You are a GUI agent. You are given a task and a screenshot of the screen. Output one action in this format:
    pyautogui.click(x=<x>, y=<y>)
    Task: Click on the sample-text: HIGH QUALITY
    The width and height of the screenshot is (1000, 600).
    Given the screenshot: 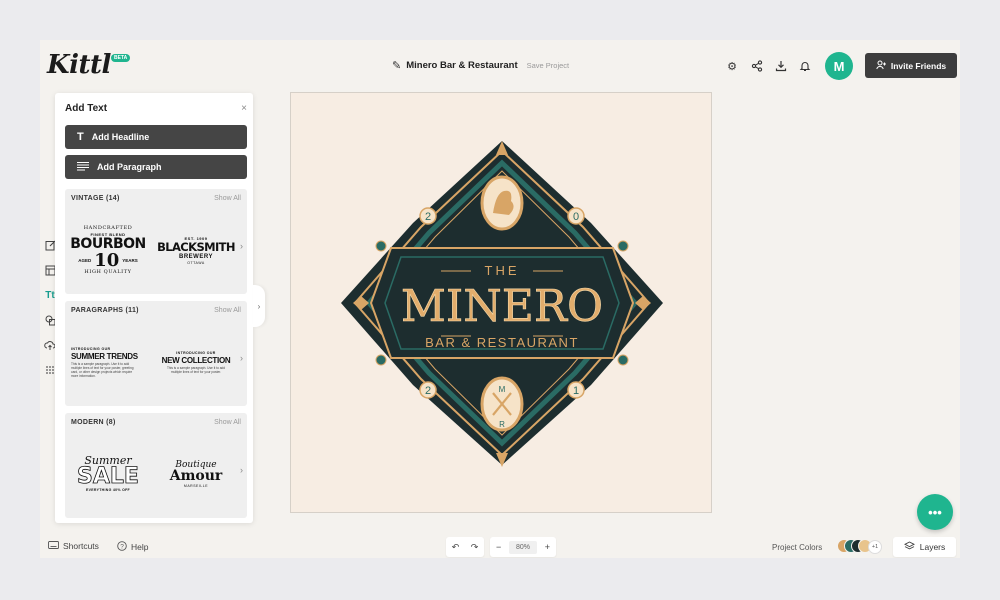 What is the action you would take?
    pyautogui.click(x=108, y=272)
    